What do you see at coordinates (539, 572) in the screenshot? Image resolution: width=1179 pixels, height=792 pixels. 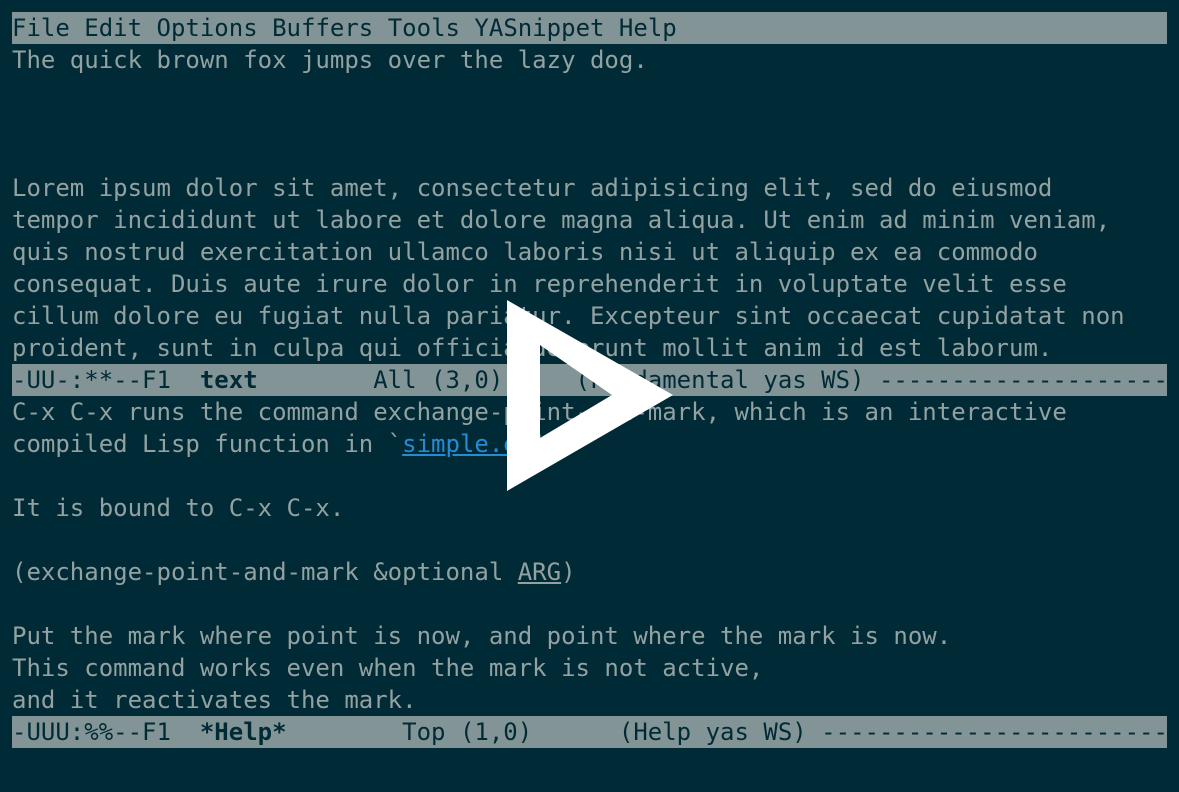 I see `arg-name: ARG` at bounding box center [539, 572].